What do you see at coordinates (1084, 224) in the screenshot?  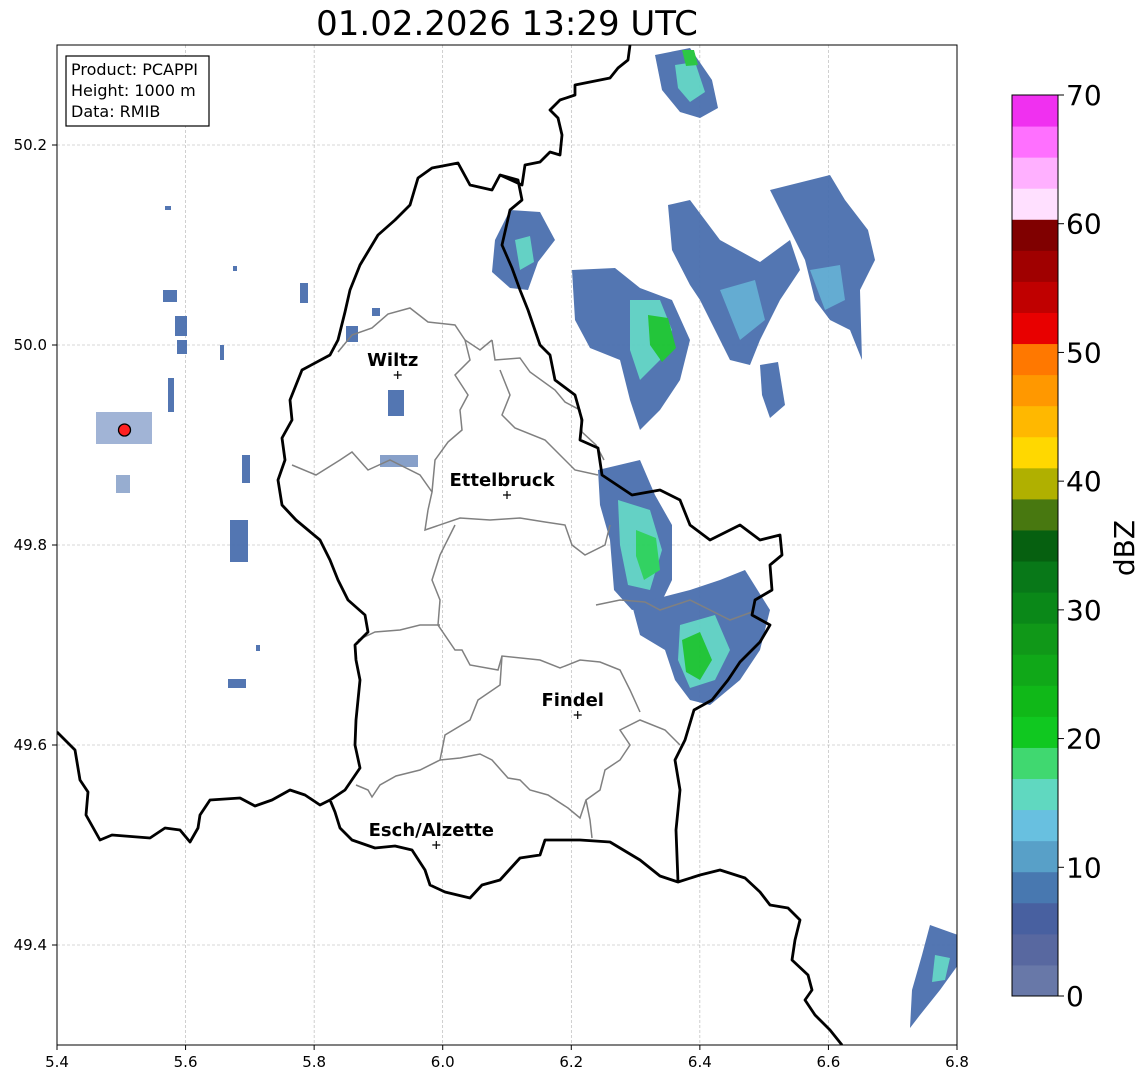 I see `colorbar-tick-label: 60` at bounding box center [1084, 224].